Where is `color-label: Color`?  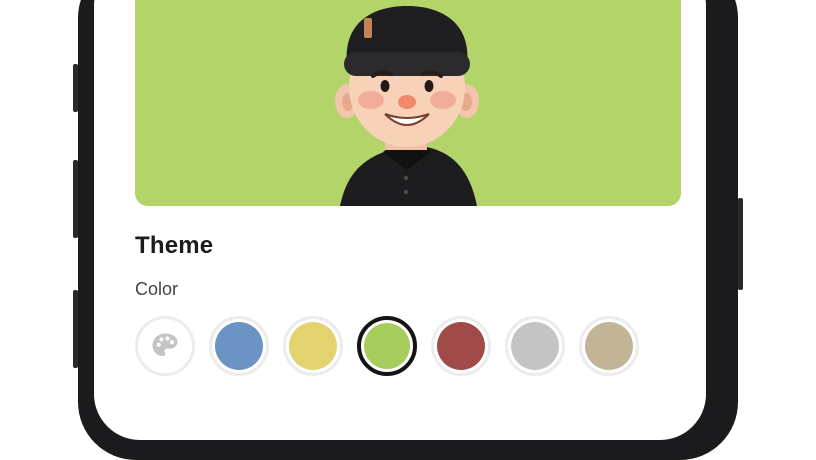 color-label: Color is located at coordinates (157, 289).